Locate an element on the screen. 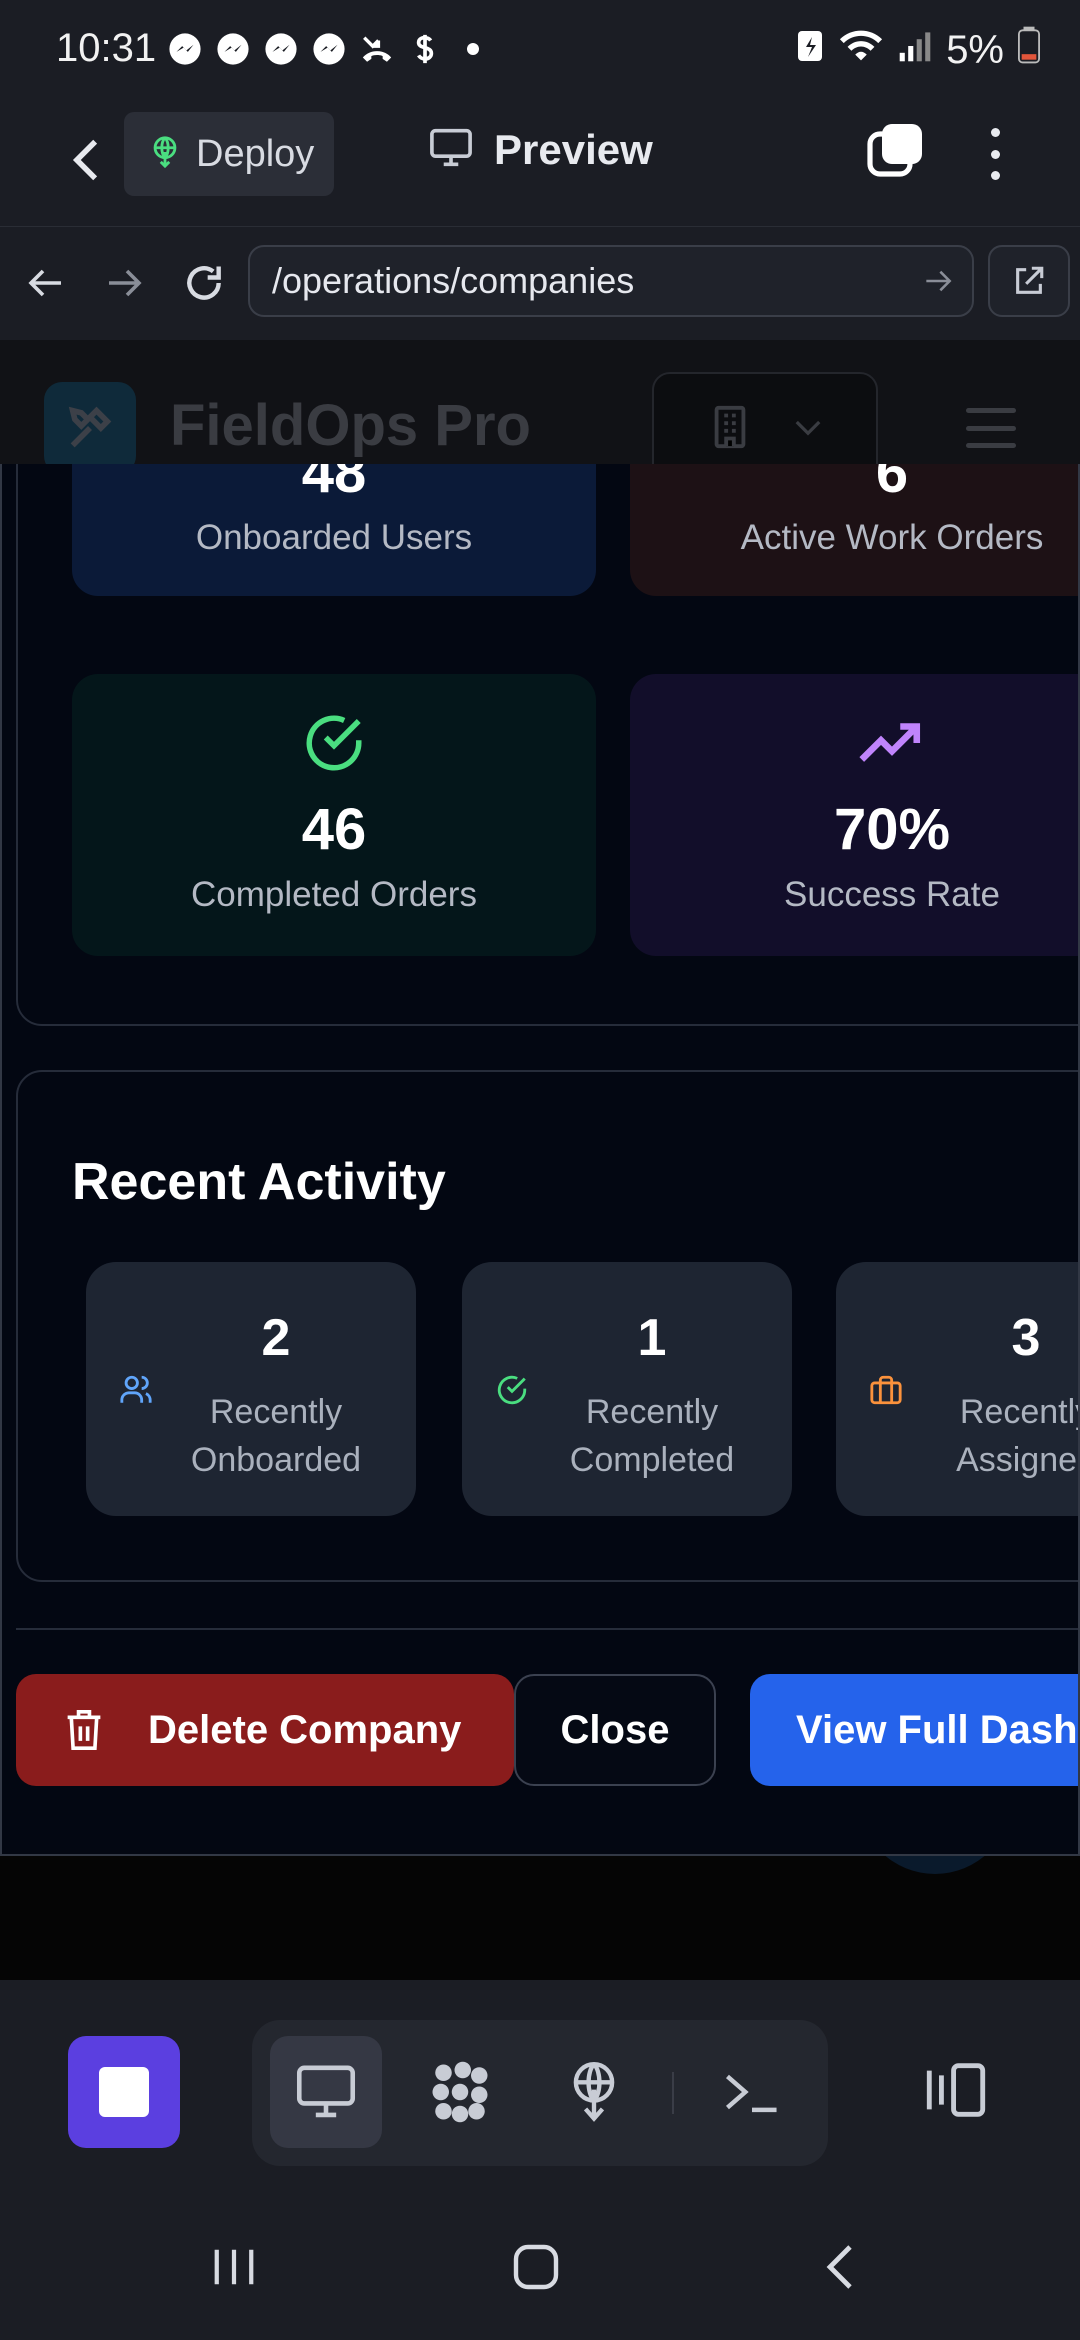 This screenshot has height=2340, width=1080. url-toolbar: /operations/companies is located at coordinates (540, 283).